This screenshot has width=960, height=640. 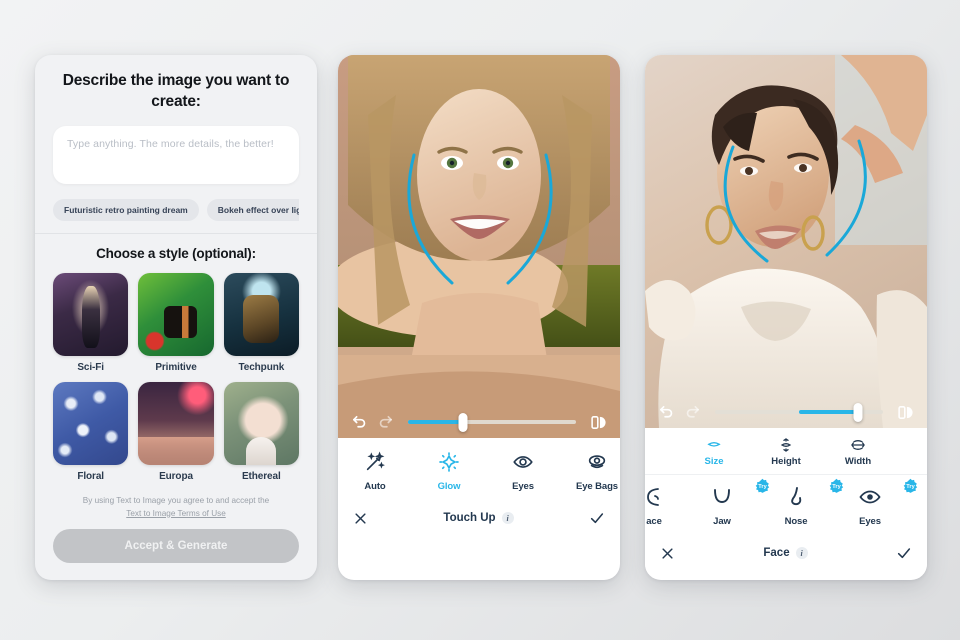 What do you see at coordinates (252, 210) in the screenshot?
I see `suggestion-chip: Bokeh effect over light` at bounding box center [252, 210].